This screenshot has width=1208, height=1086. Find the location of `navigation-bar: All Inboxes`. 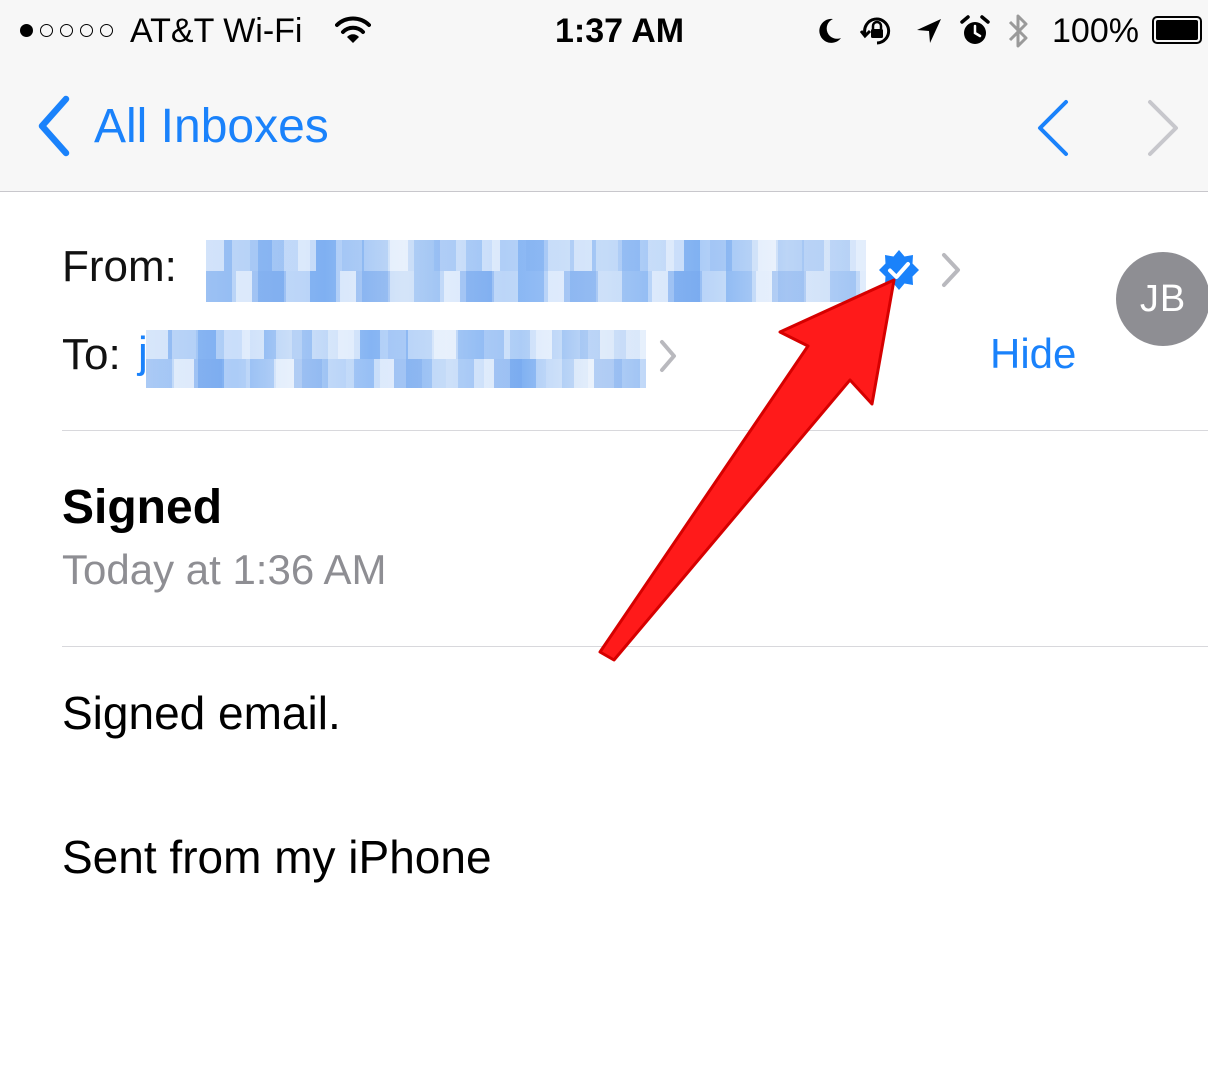

navigation-bar: All Inboxes is located at coordinates (604, 127).